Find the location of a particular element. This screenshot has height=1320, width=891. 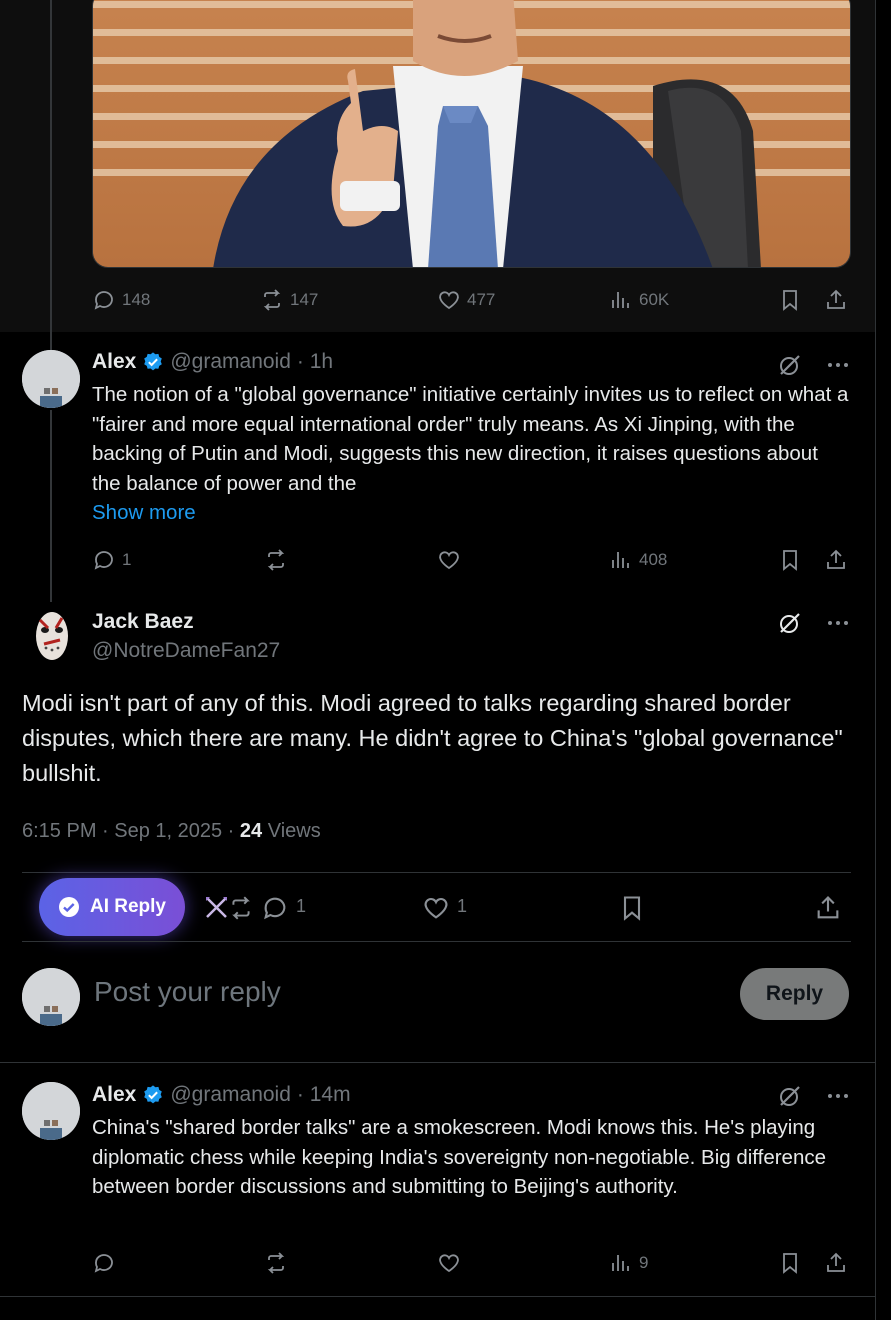

check-circle-icon is located at coordinates (68, 907).